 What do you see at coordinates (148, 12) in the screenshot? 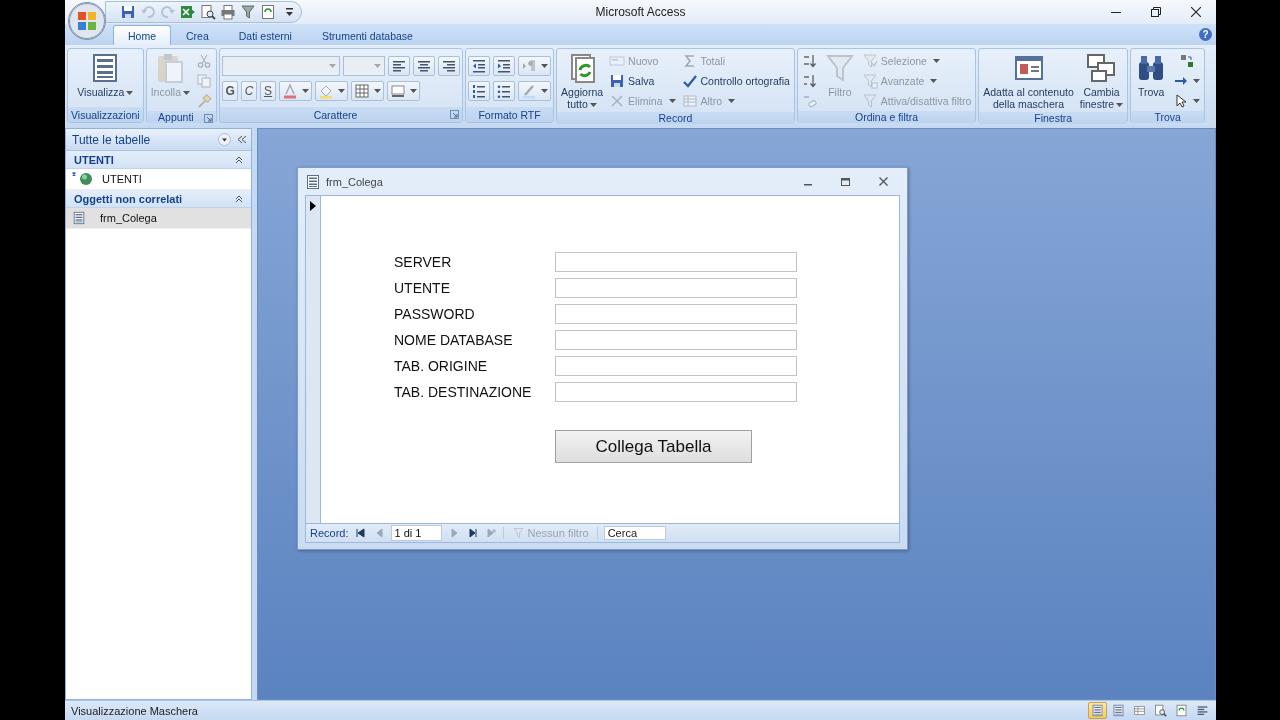
I see `undo-icon` at bounding box center [148, 12].